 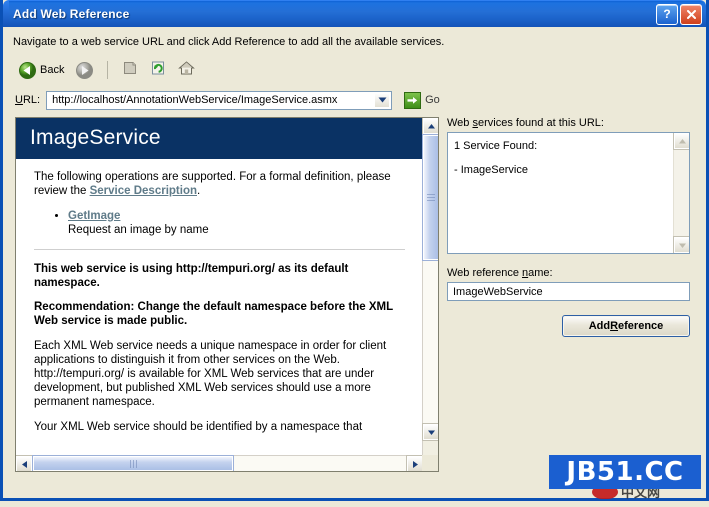 I want to click on stop-icon, so click(x=130, y=70).